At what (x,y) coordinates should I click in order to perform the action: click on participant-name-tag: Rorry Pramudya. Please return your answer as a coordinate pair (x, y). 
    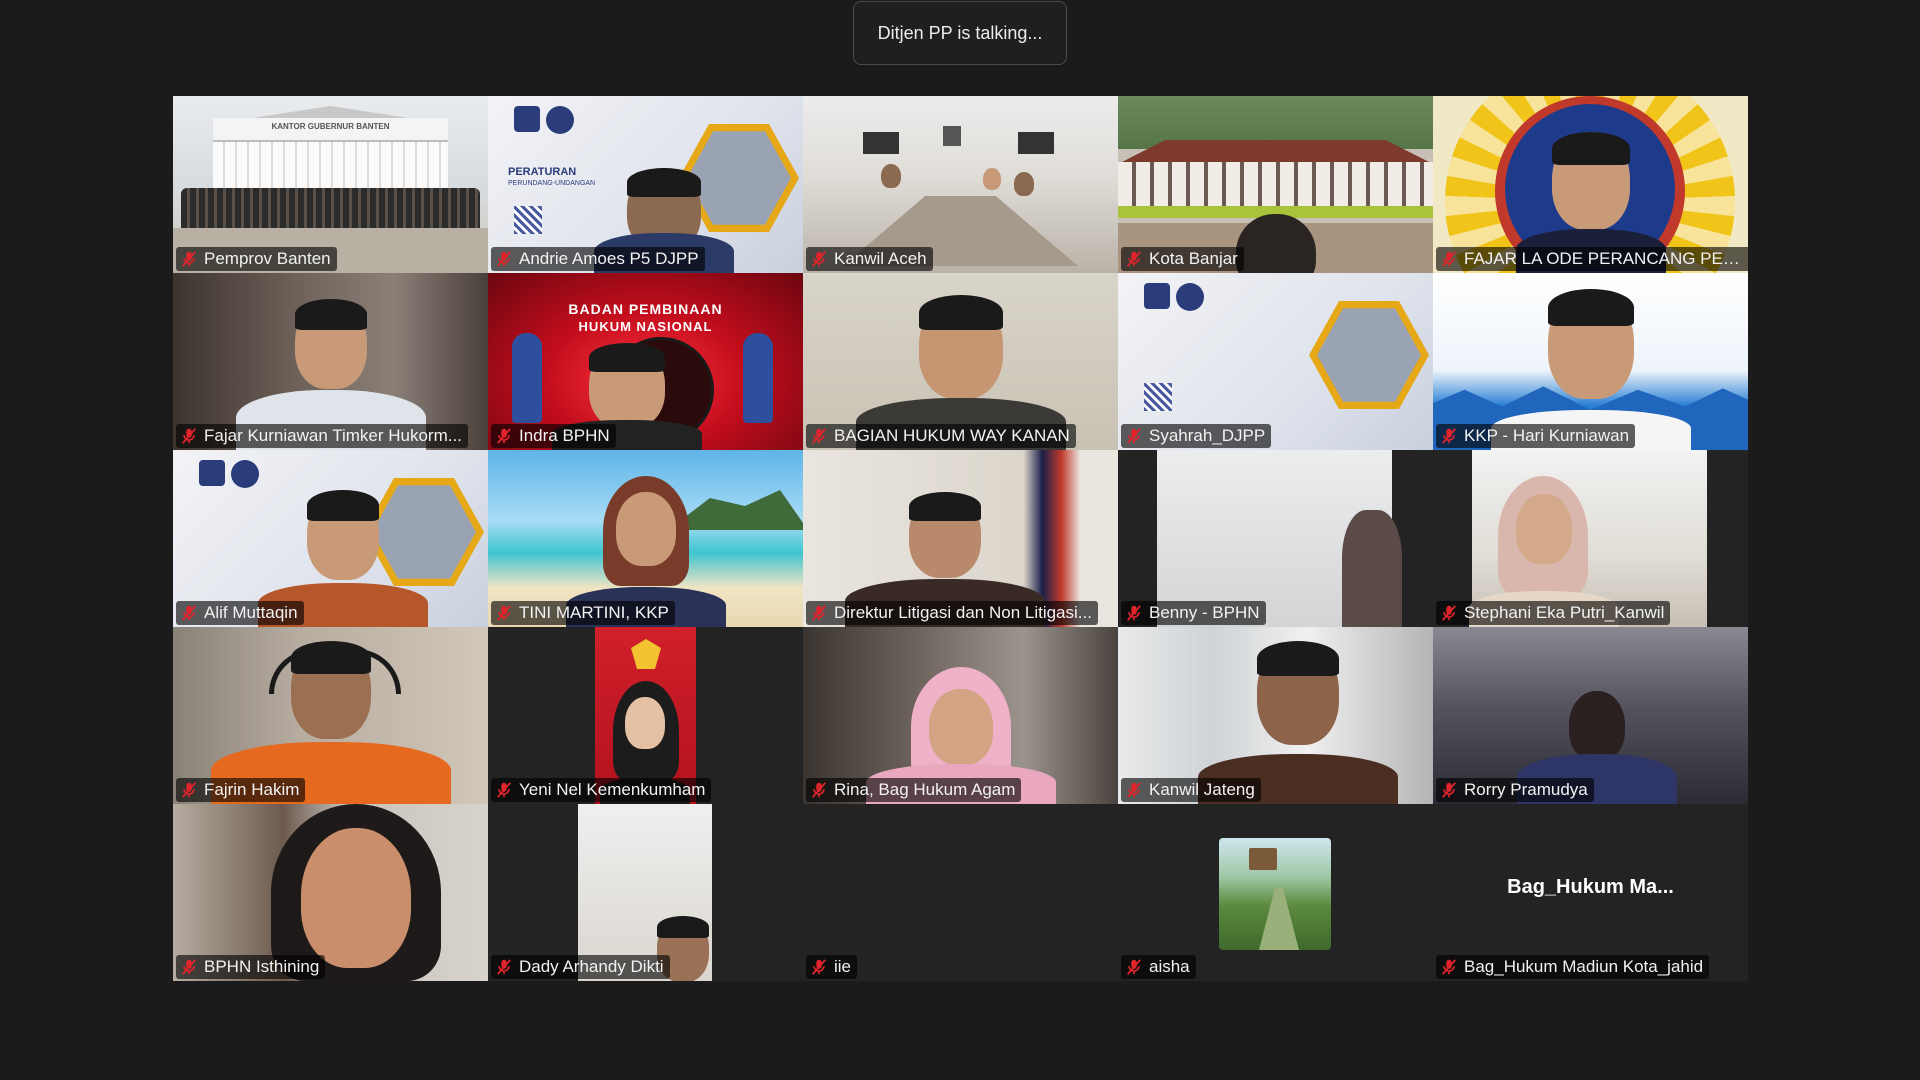
    Looking at the image, I should click on (1515, 790).